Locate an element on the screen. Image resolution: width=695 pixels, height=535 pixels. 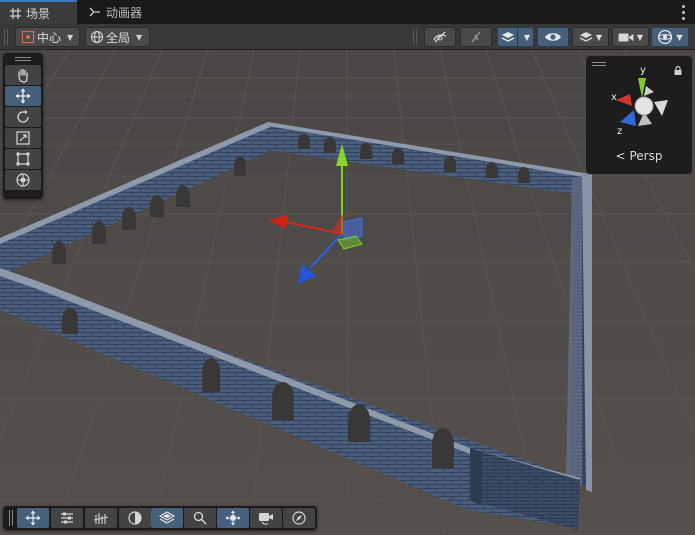
tab-scene-label: 场景 is located at coordinates (38, 13).